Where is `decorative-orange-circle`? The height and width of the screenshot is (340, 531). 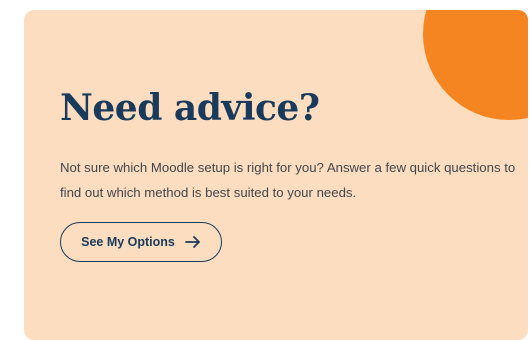
decorative-orange-circle is located at coordinates (475, 65).